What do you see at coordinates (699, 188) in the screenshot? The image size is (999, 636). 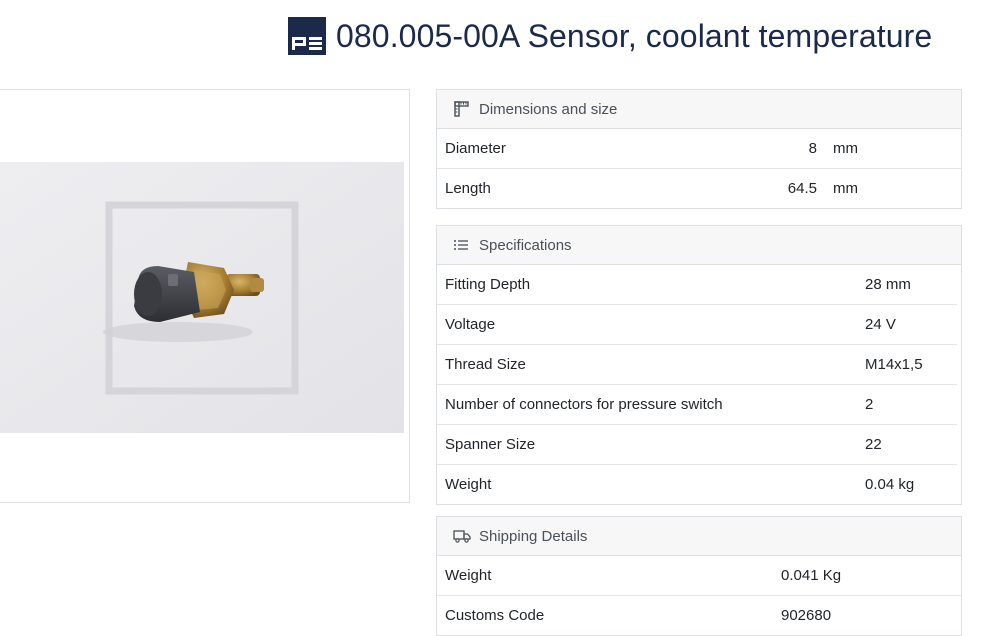 I see `dimension-row-length: Length 64.5 mm` at bounding box center [699, 188].